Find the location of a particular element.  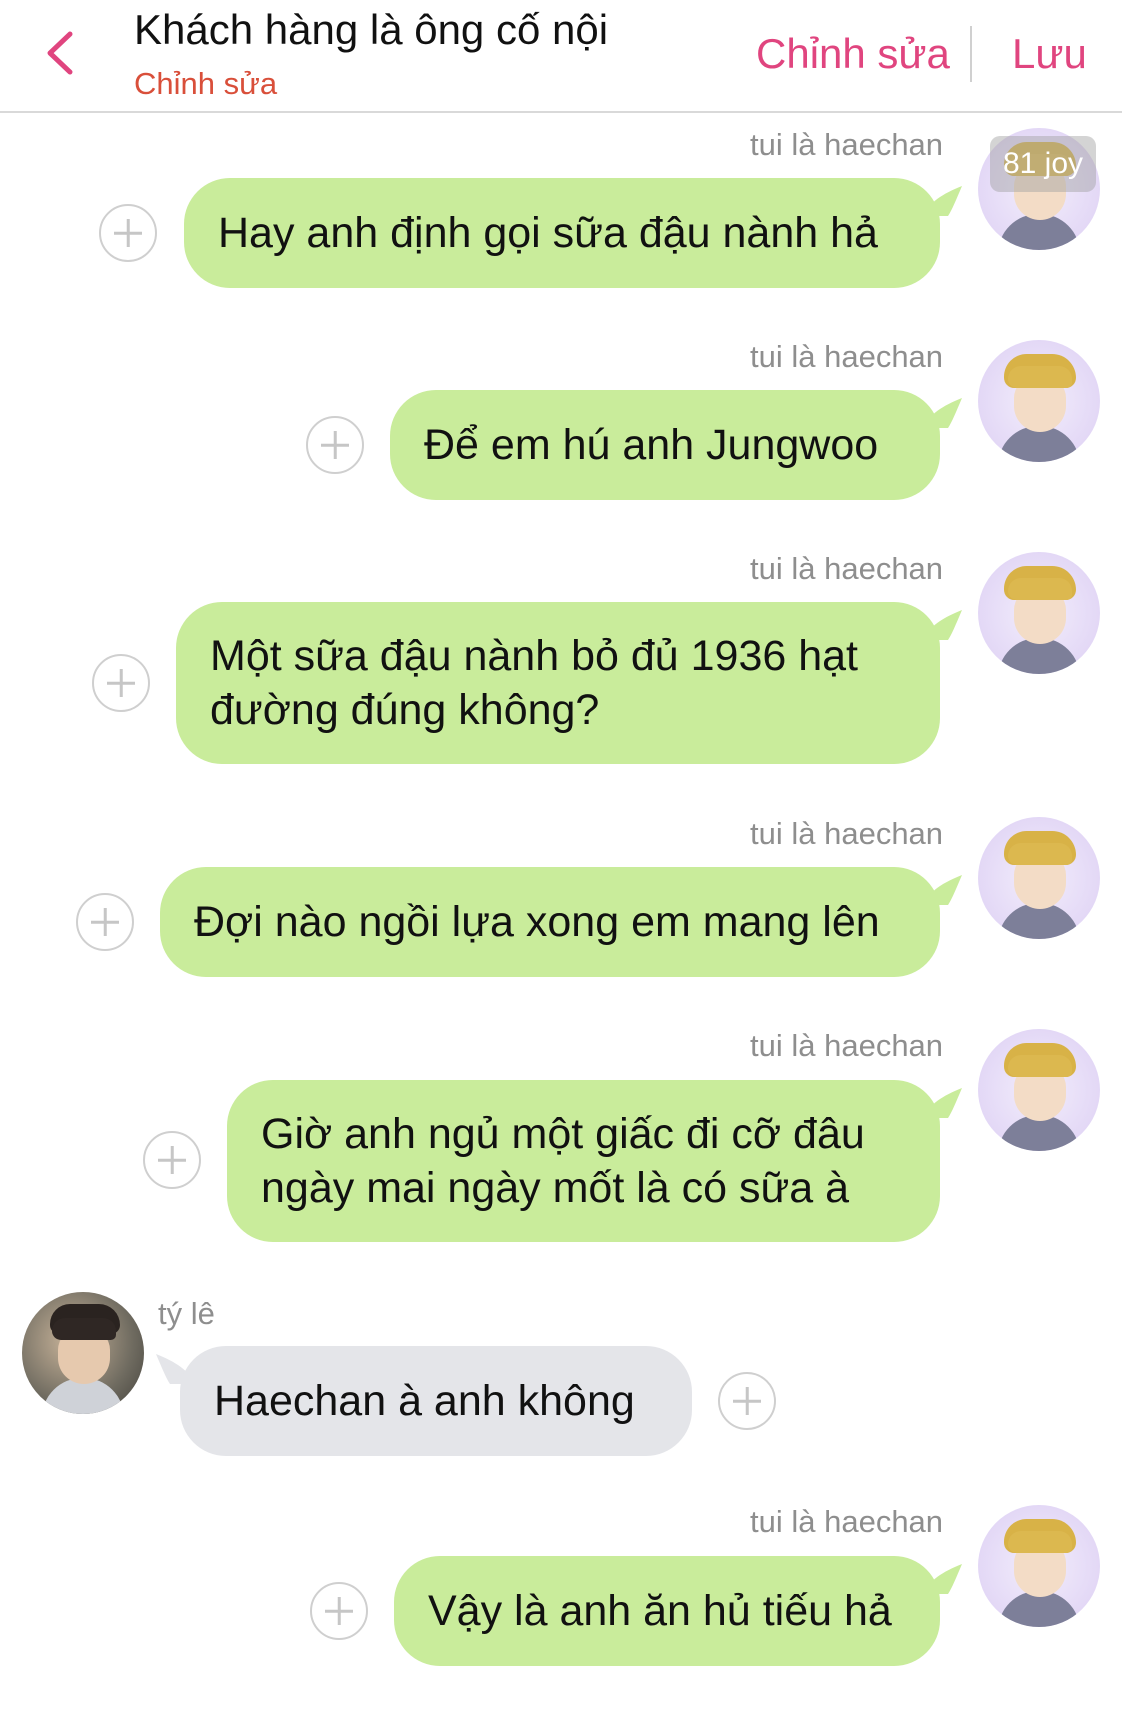

back-button is located at coordinates (60, 53).